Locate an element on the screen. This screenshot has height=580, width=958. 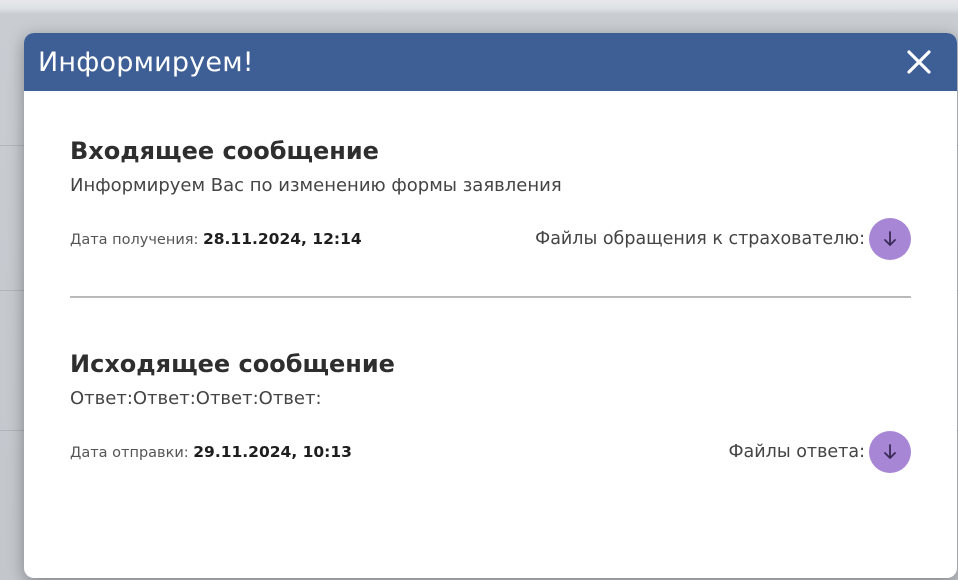
incoming-title: Входящее сообщение is located at coordinates (224, 151).